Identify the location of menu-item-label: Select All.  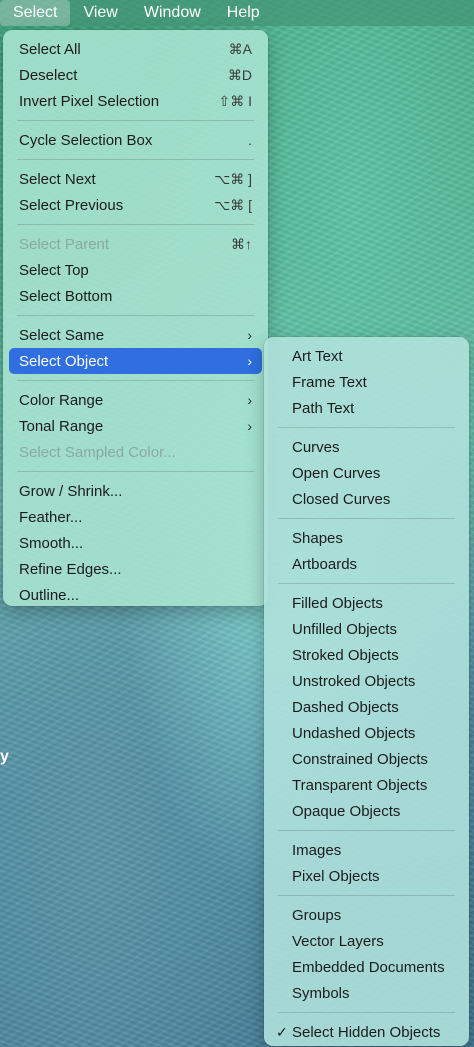
(50, 49).